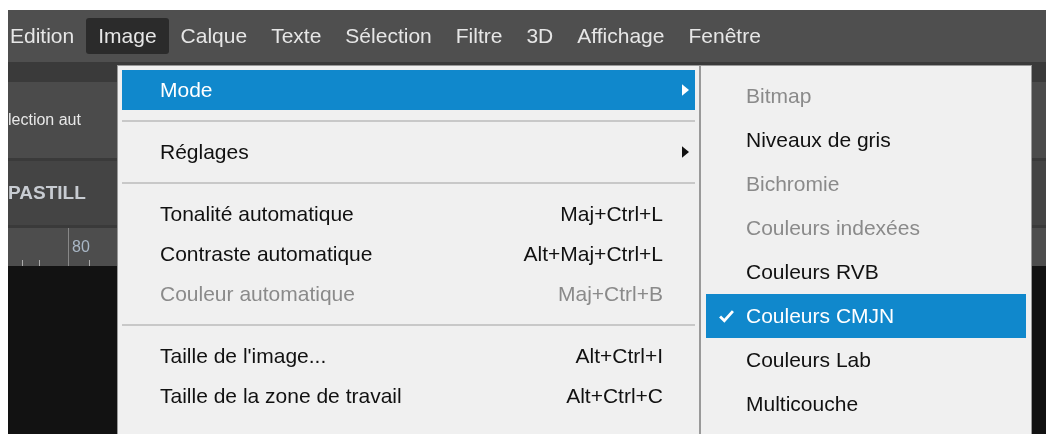  What do you see at coordinates (621, 36) in the screenshot?
I see `menu-bar-item: Affichage` at bounding box center [621, 36].